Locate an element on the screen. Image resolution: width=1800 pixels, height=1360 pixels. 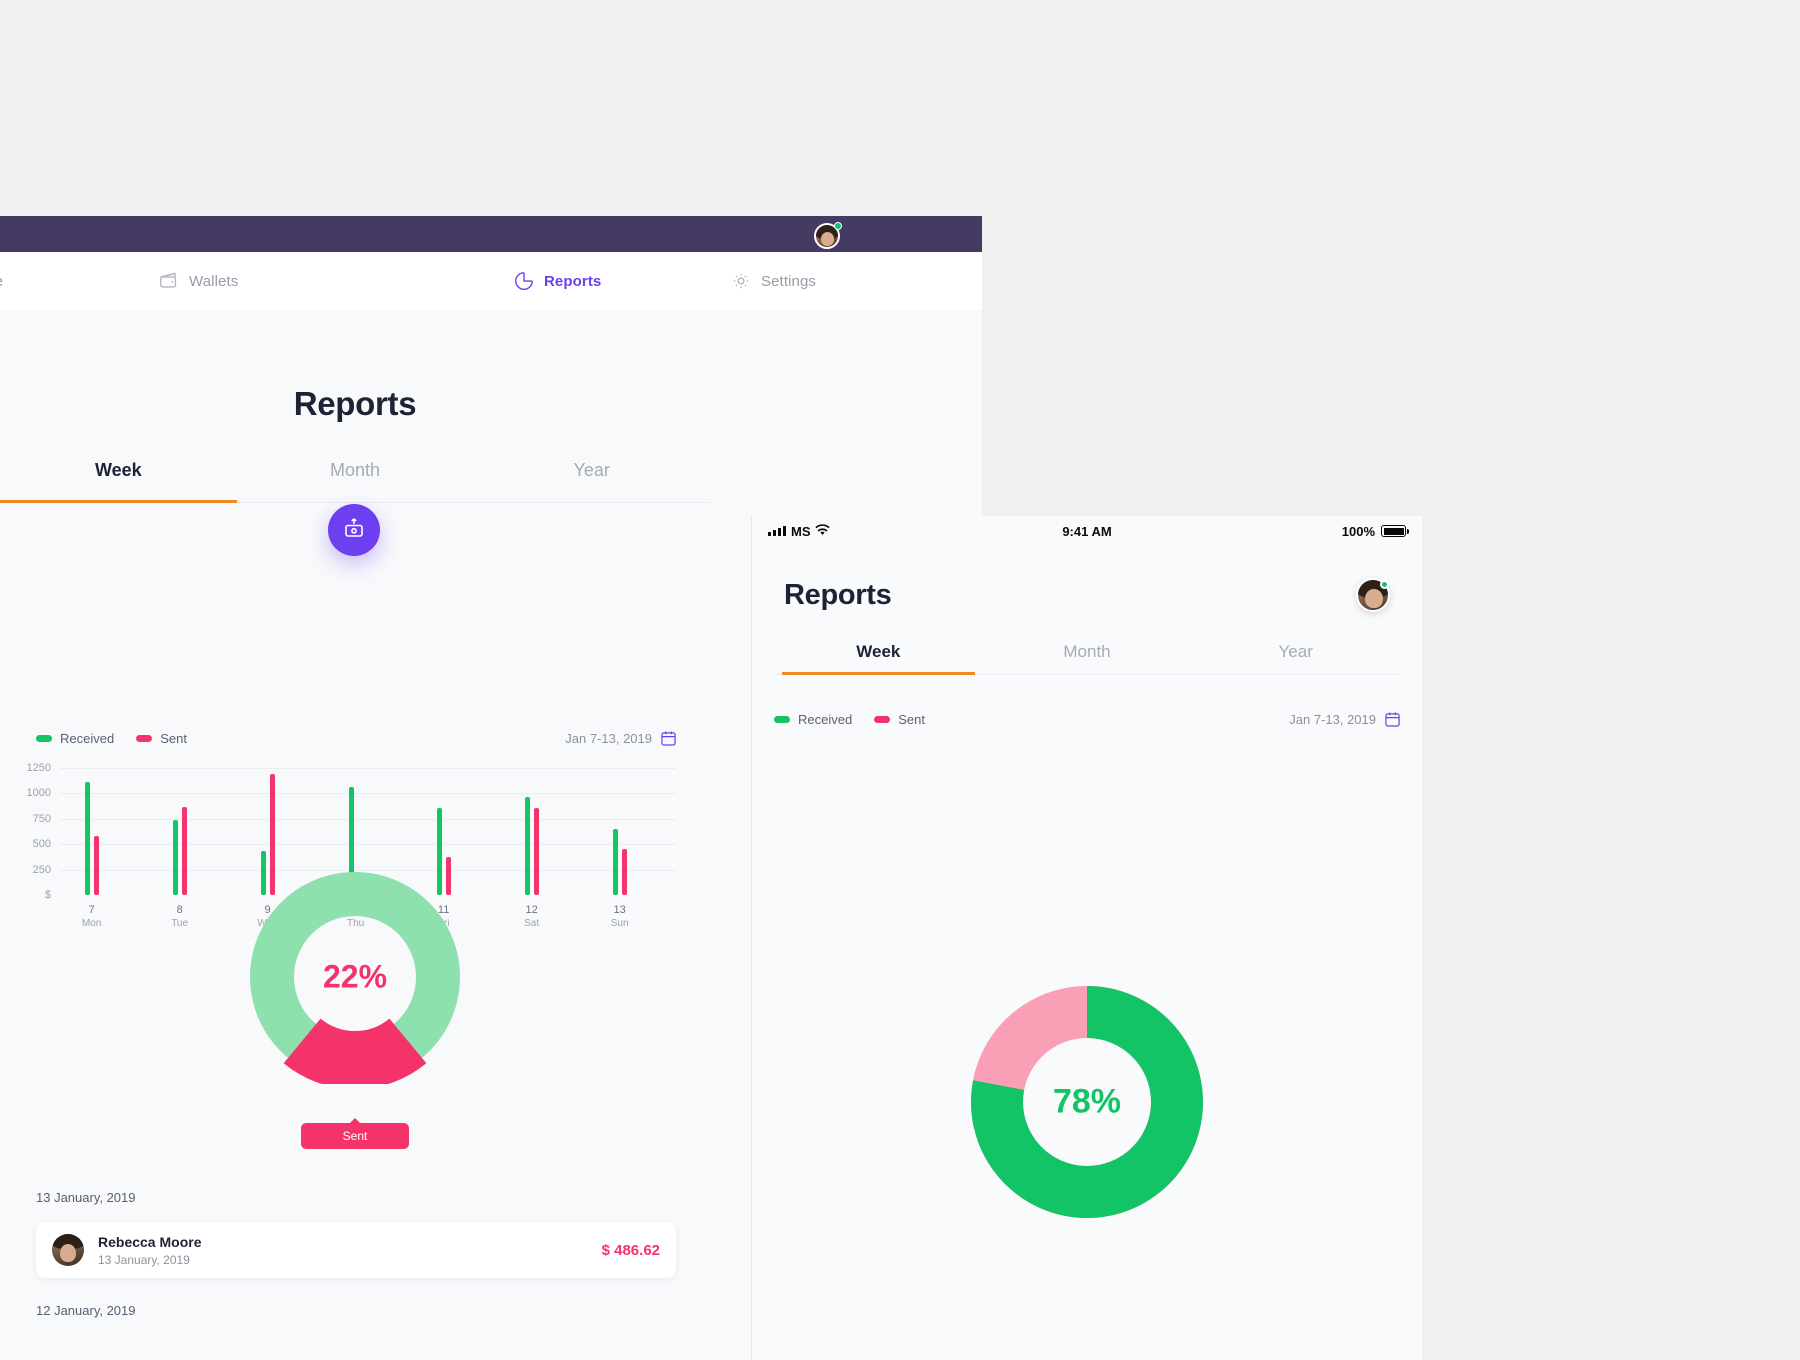
y-axis-tick: 1250 is located at coordinates (38, 768).